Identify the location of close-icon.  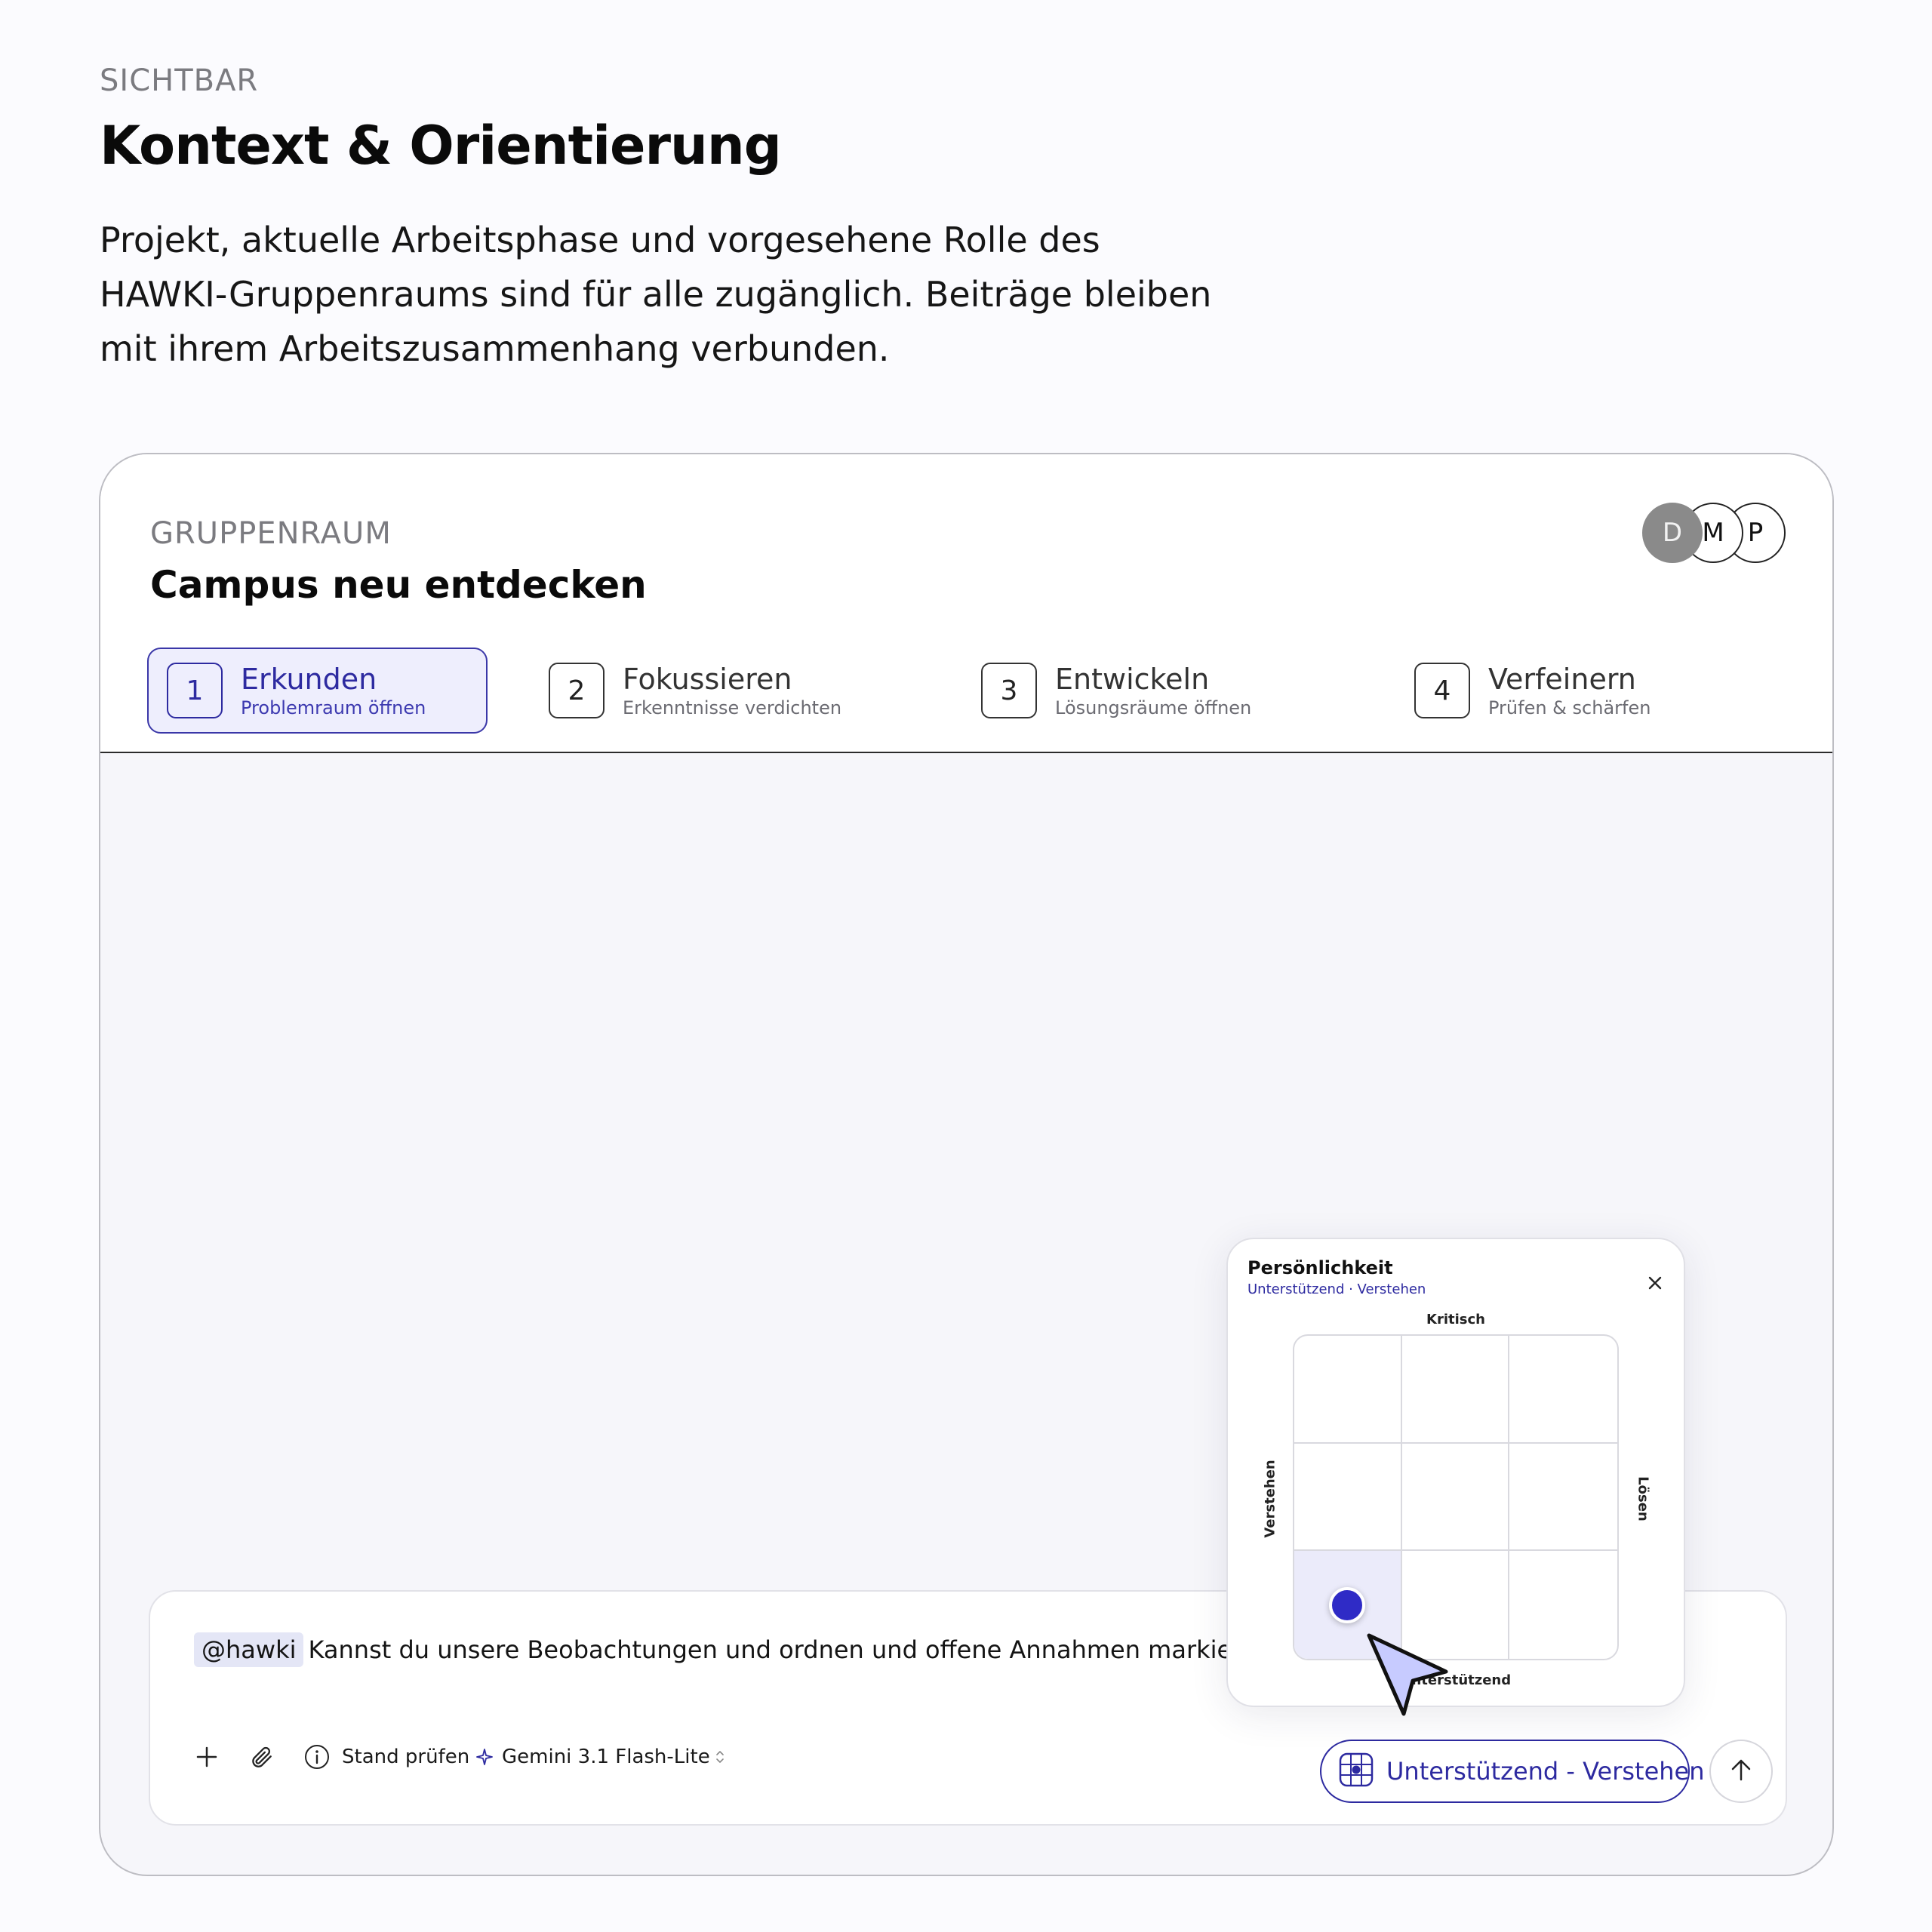
(1655, 1283).